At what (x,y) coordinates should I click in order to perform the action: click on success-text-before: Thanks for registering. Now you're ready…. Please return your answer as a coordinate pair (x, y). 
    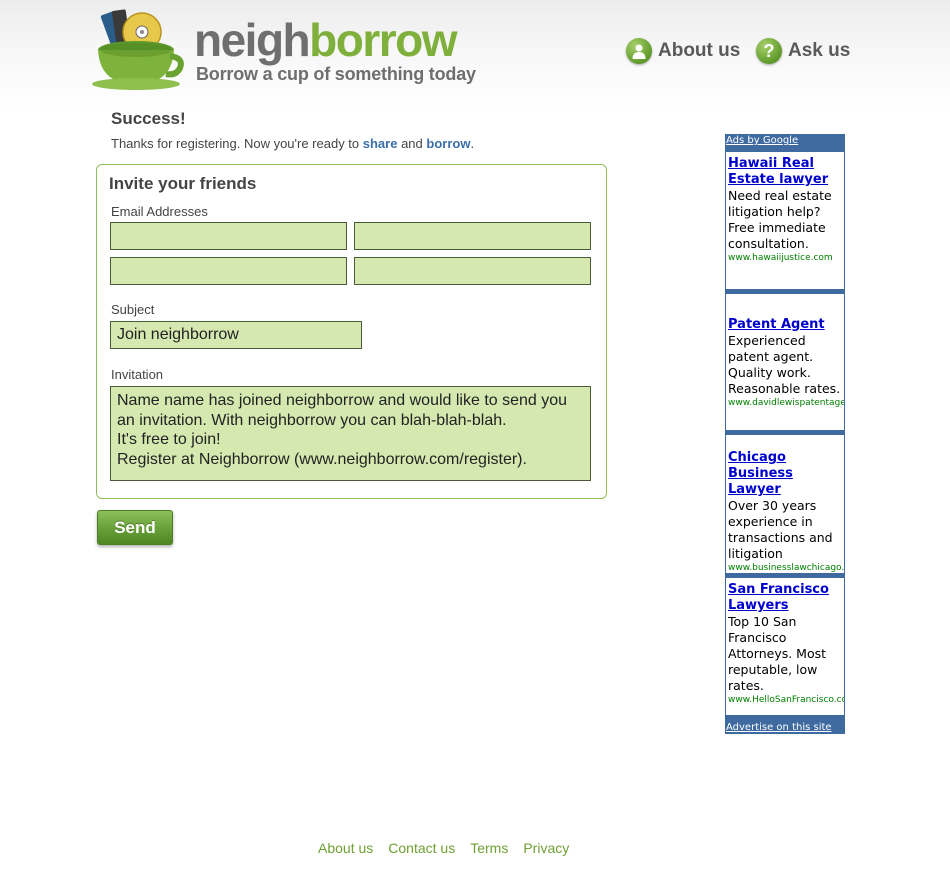
    Looking at the image, I should click on (237, 143).